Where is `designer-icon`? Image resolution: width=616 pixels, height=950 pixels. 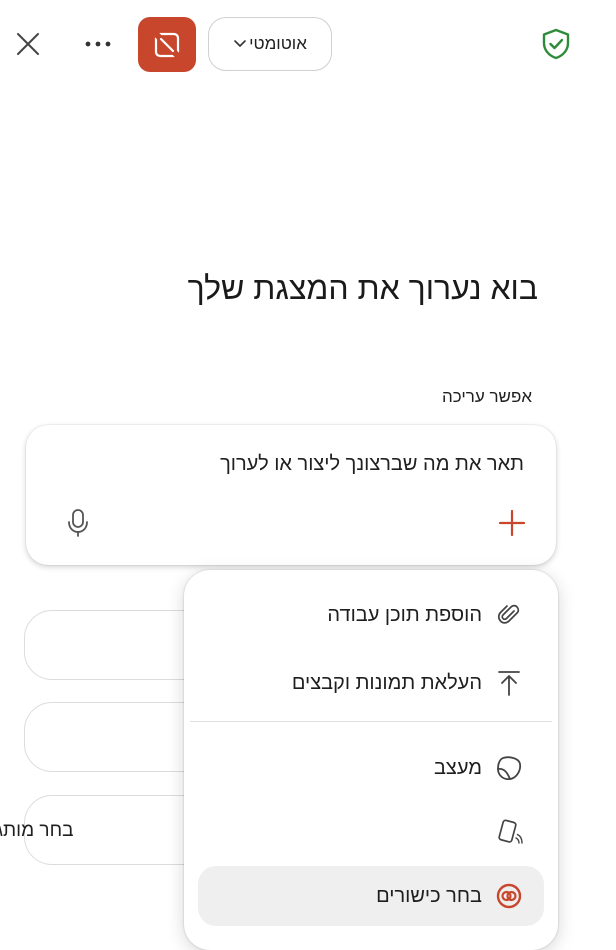
designer-icon is located at coordinates (509, 768).